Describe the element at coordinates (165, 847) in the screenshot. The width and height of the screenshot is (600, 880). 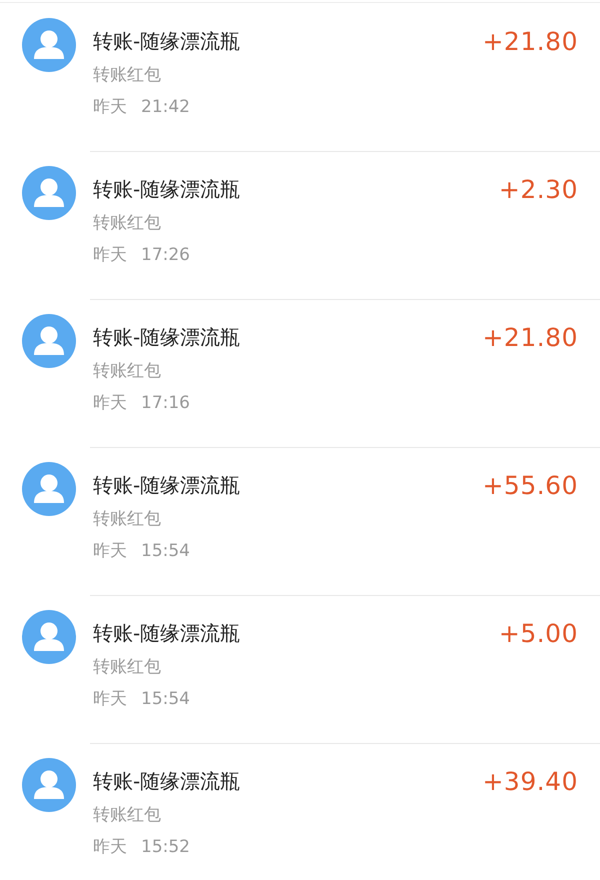
I see `transaction-time: 15:52` at that location.